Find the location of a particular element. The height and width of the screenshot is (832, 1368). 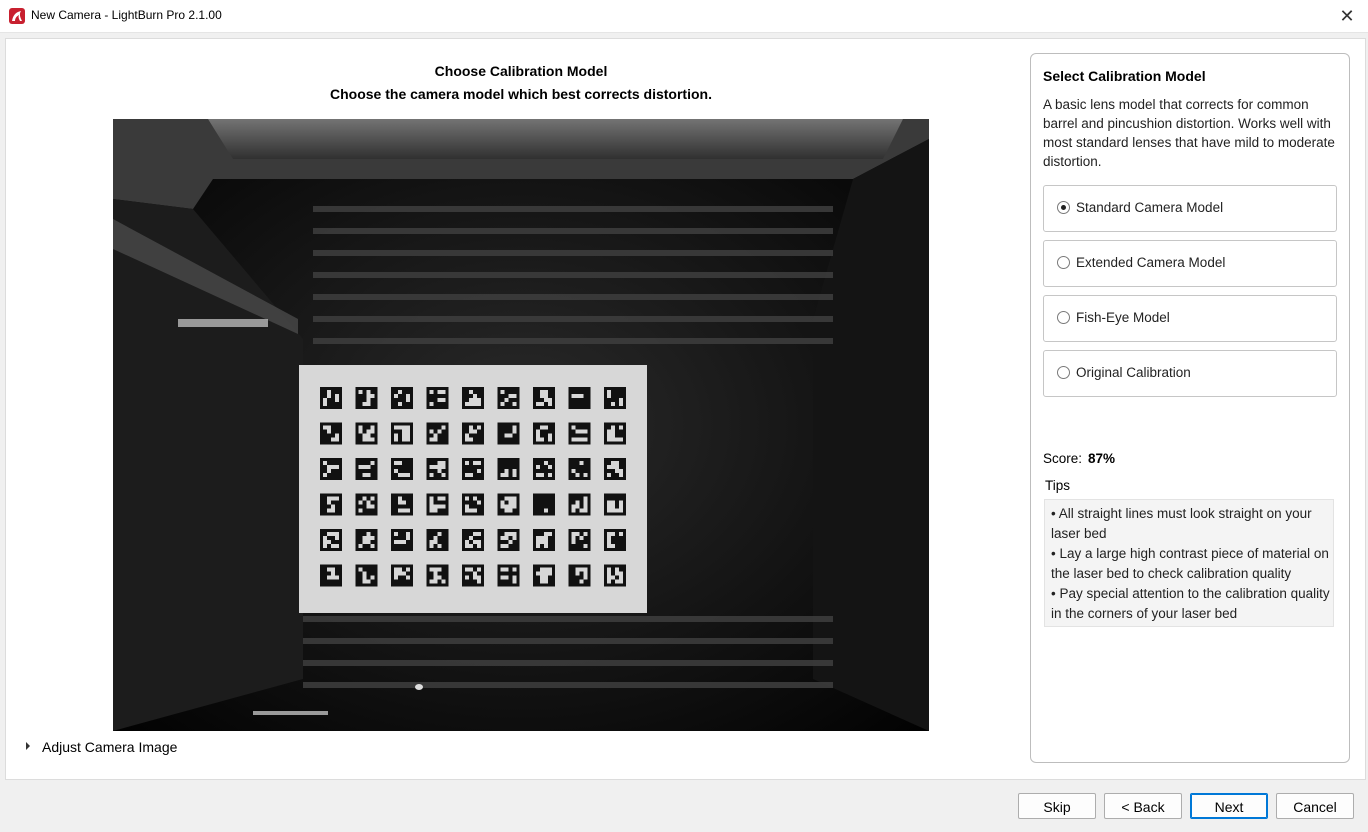

option-fish-eye-model: Fish-Eye Model is located at coordinates (1190, 318).